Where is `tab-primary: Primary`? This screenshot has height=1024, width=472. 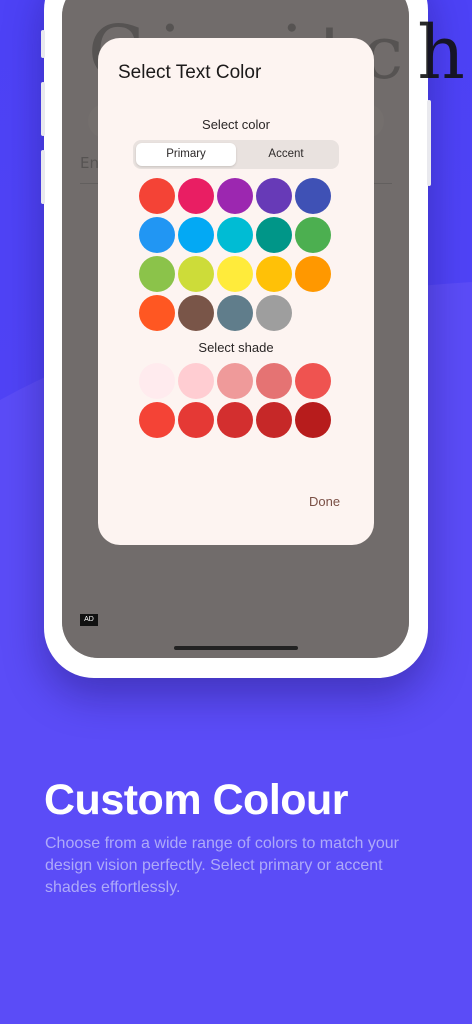 tab-primary: Primary is located at coordinates (186, 154).